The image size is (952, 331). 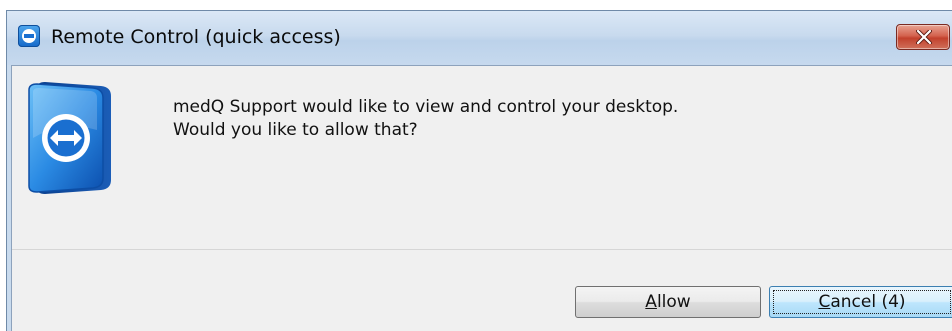 What do you see at coordinates (868, 302) in the screenshot?
I see `cancel-label: ancel (4)` at bounding box center [868, 302].